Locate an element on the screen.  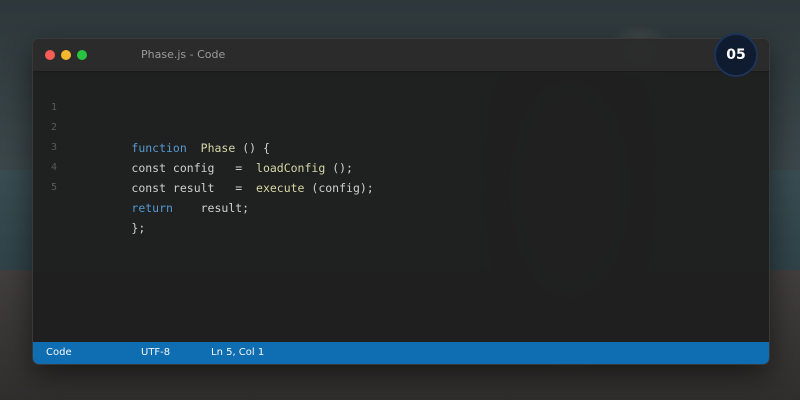
code-token: (config); is located at coordinates (339, 188).